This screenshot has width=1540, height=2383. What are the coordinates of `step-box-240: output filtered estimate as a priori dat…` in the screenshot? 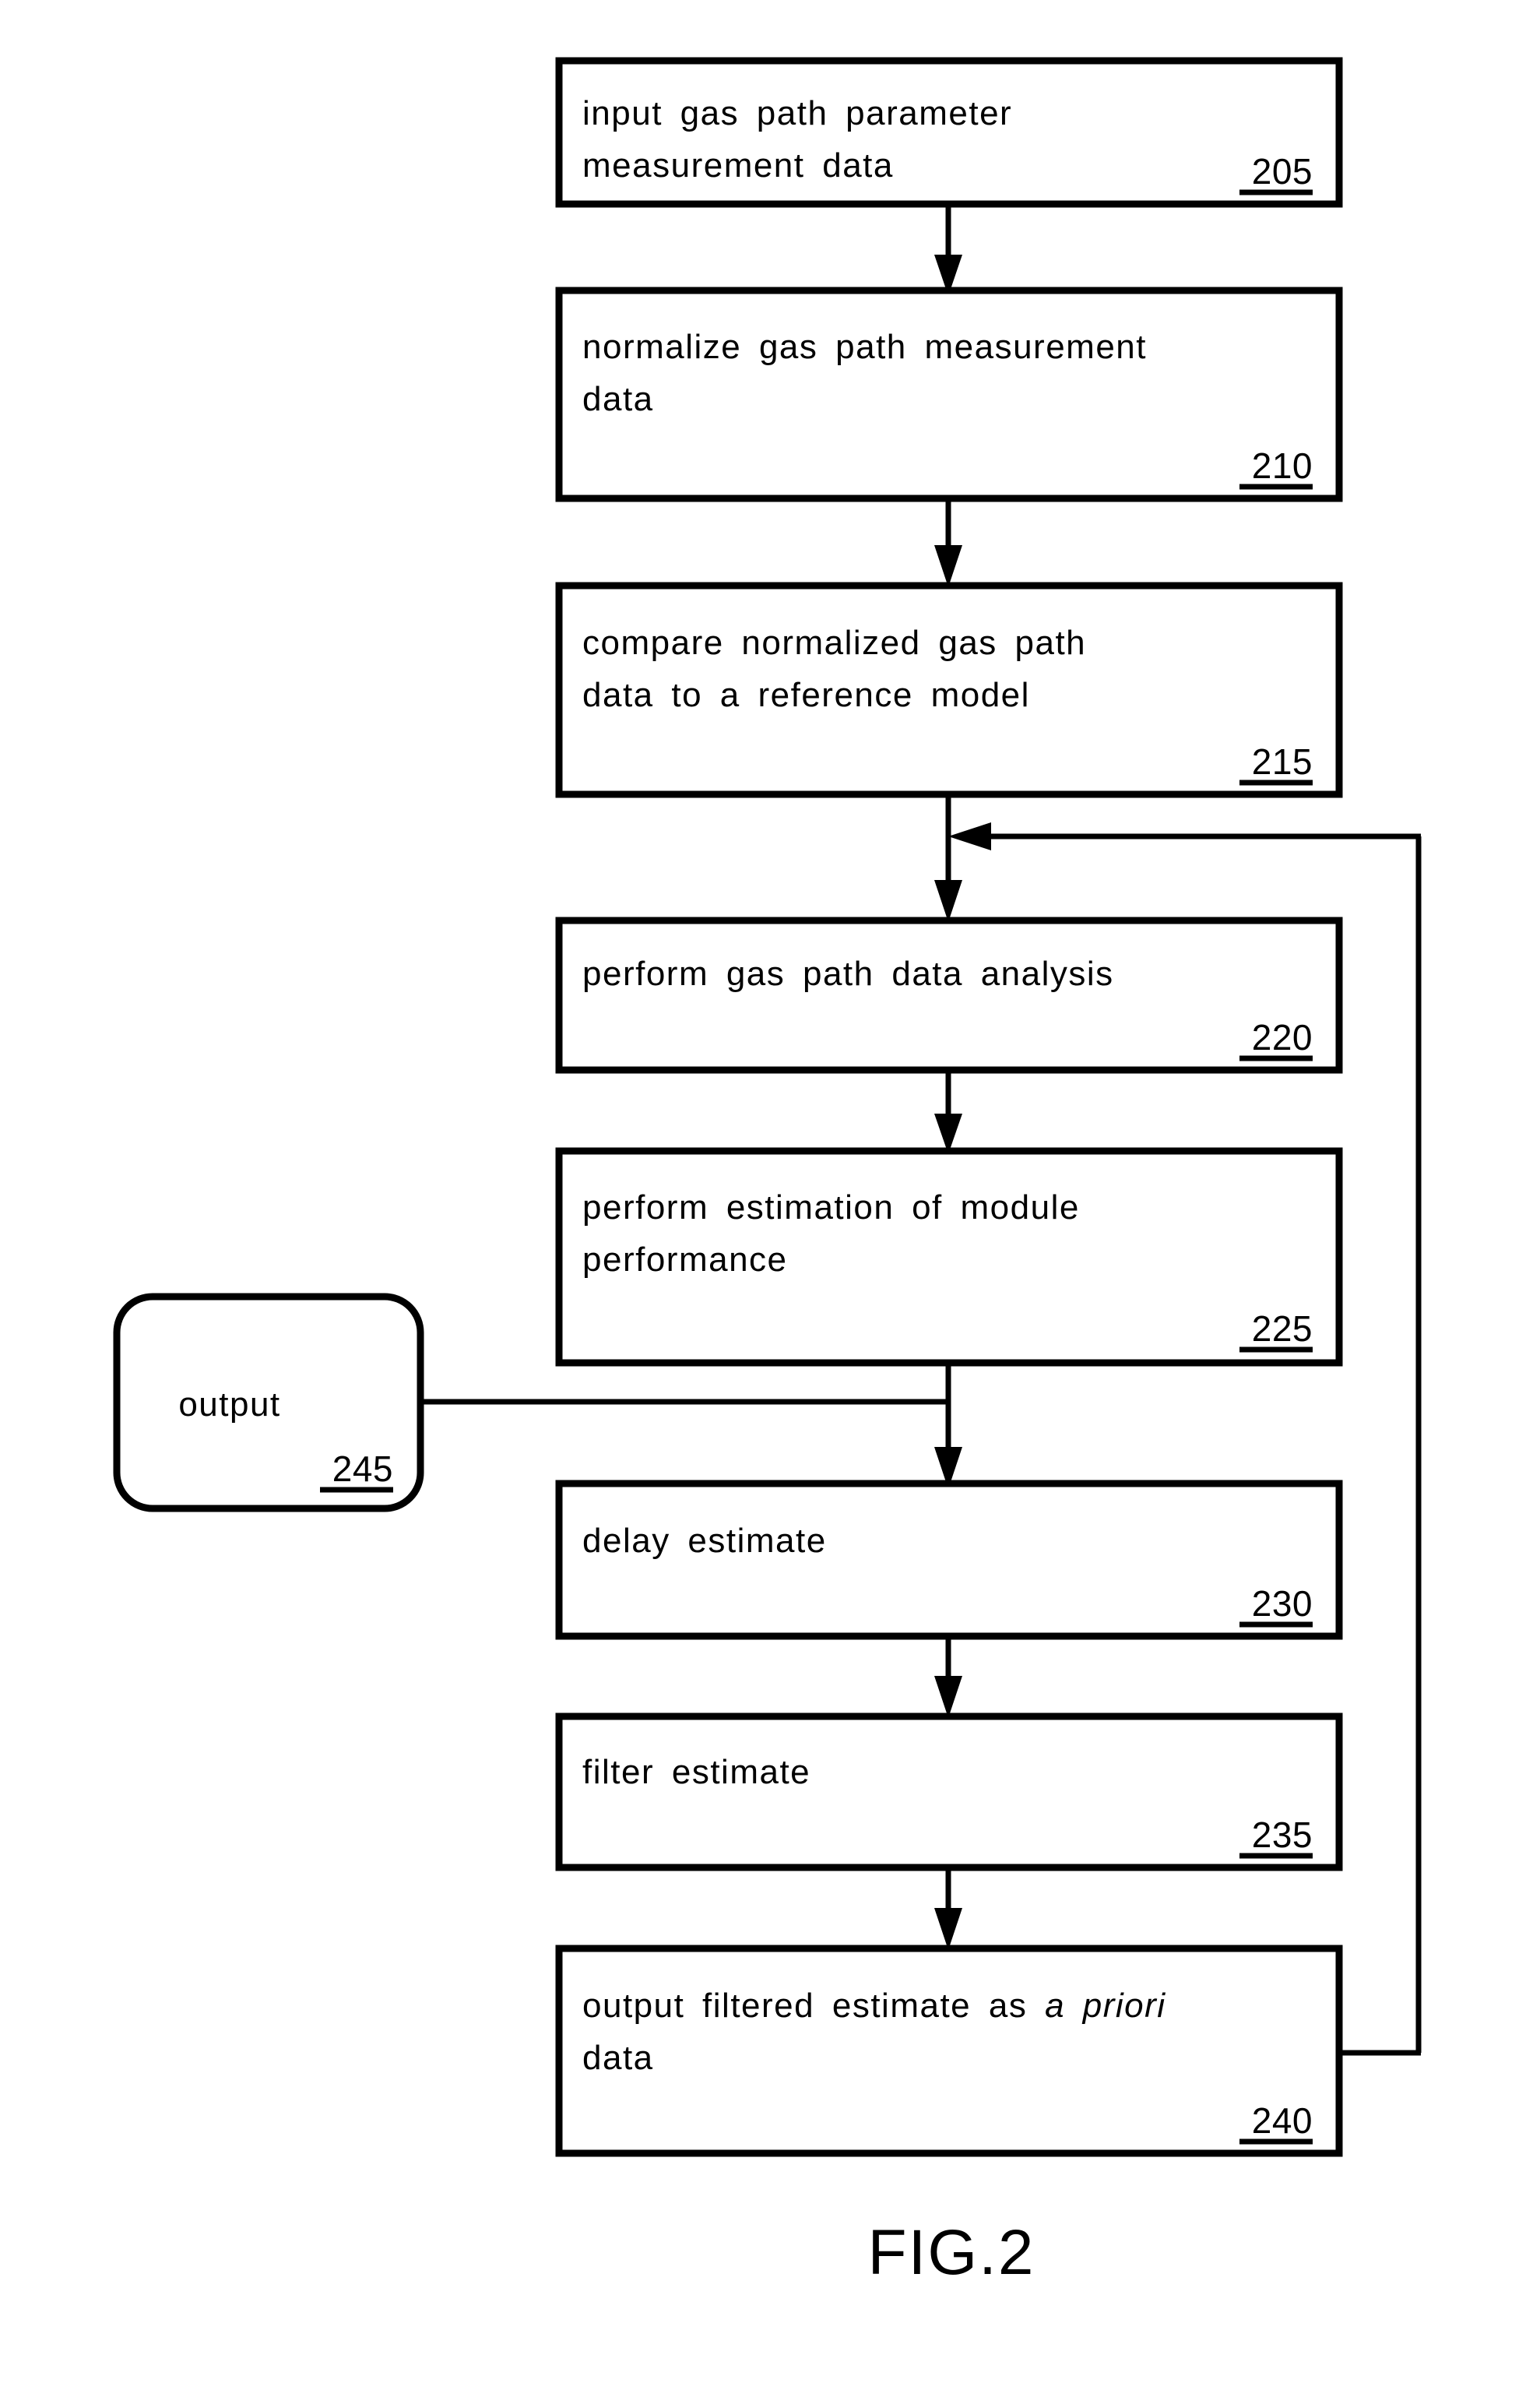 It's located at (949, 2051).